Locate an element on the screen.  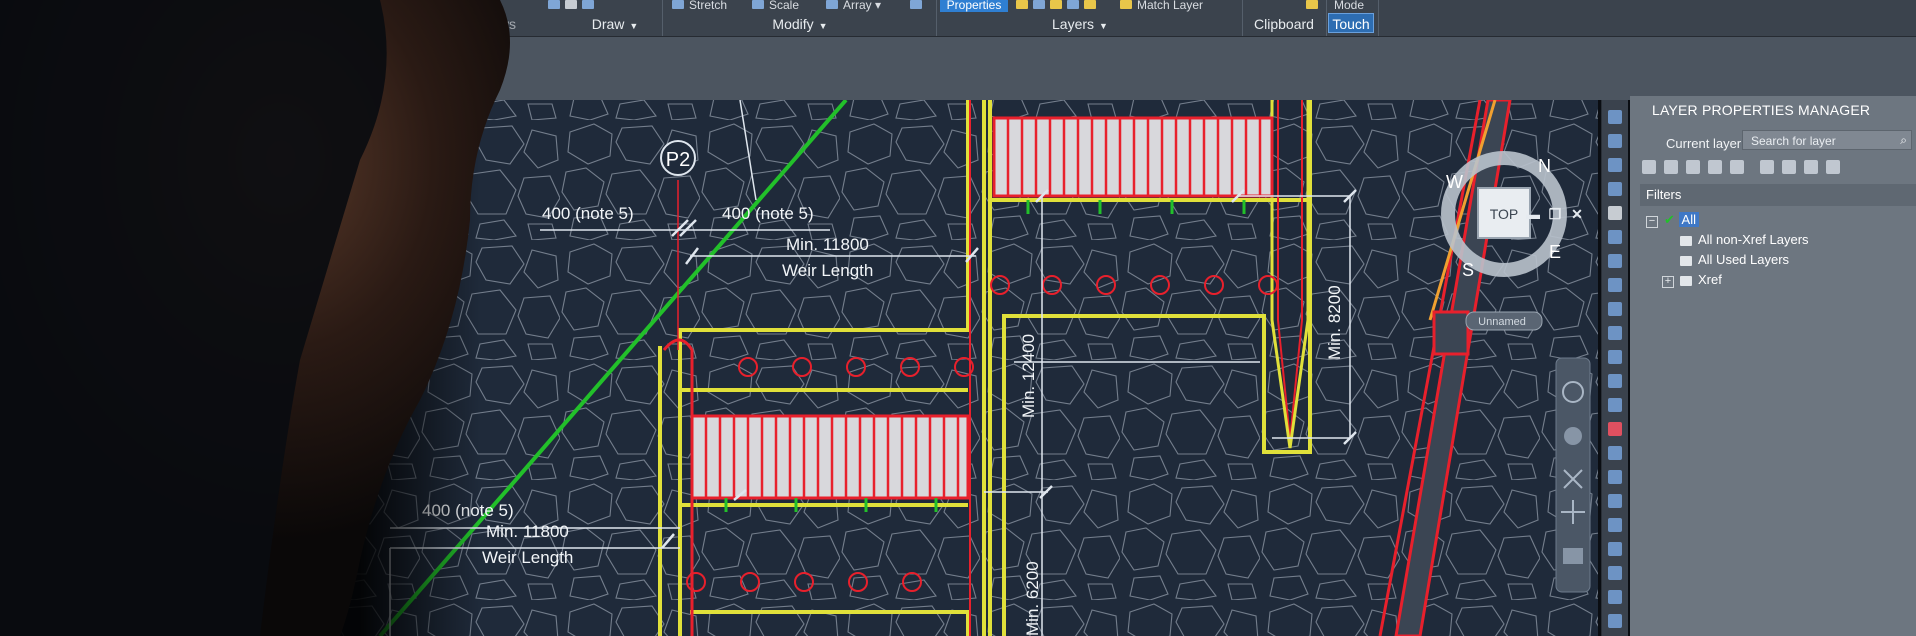
compass-e: E is located at coordinates (1555, 252).